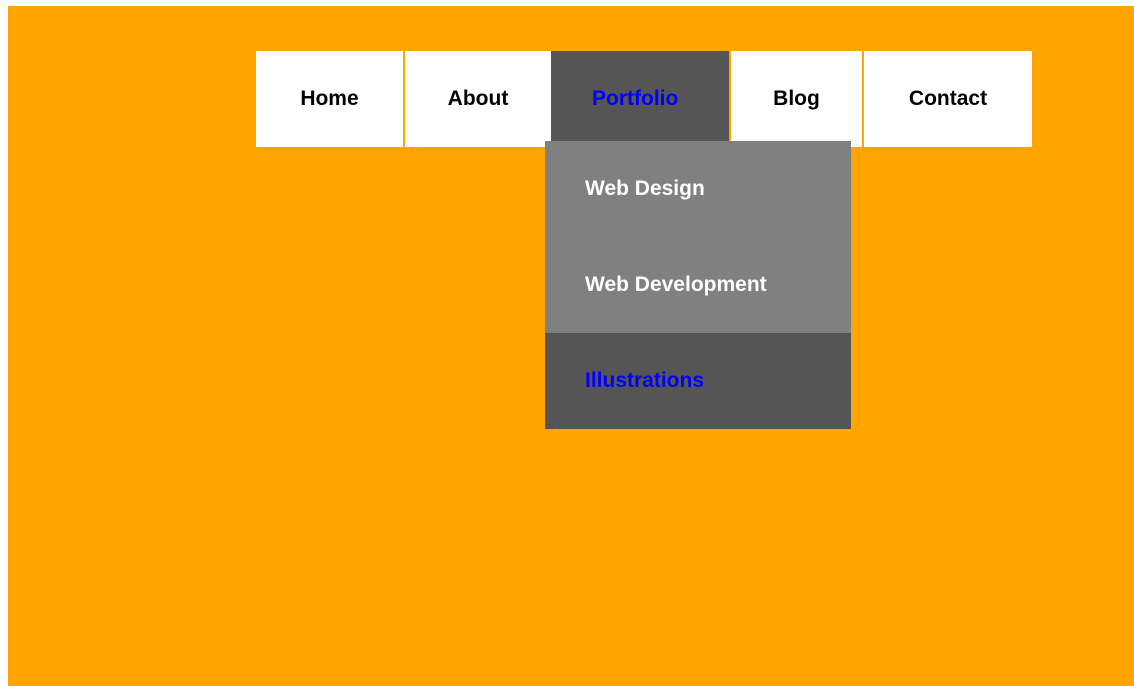 The width and height of the screenshot is (1134, 686). I want to click on nav-item-label: Contact, so click(948, 98).